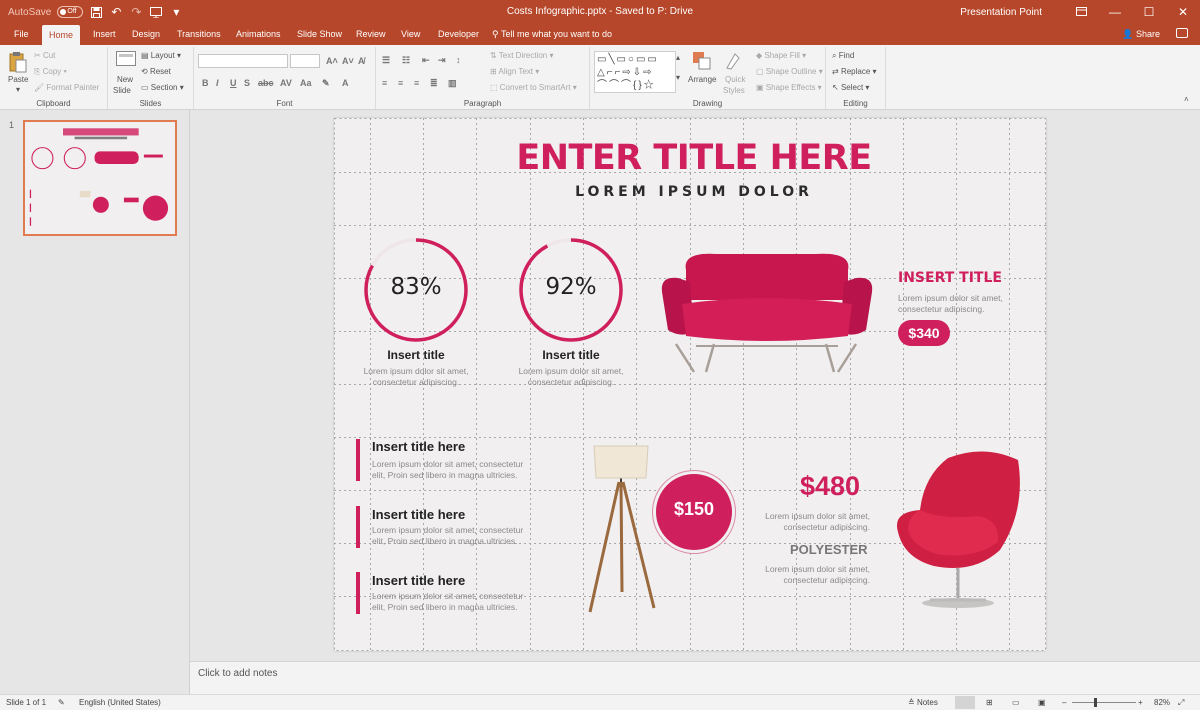  What do you see at coordinates (458, 34) in the screenshot?
I see `tab-developer: Developer` at bounding box center [458, 34].